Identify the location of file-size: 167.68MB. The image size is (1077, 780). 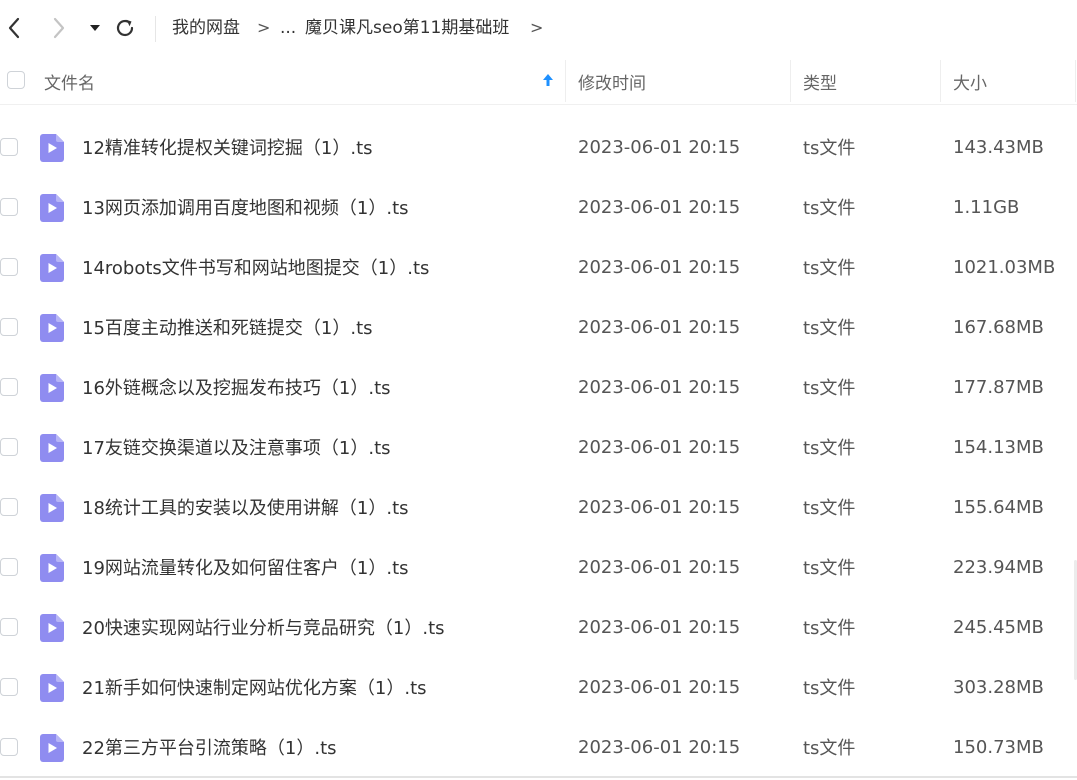
(998, 327).